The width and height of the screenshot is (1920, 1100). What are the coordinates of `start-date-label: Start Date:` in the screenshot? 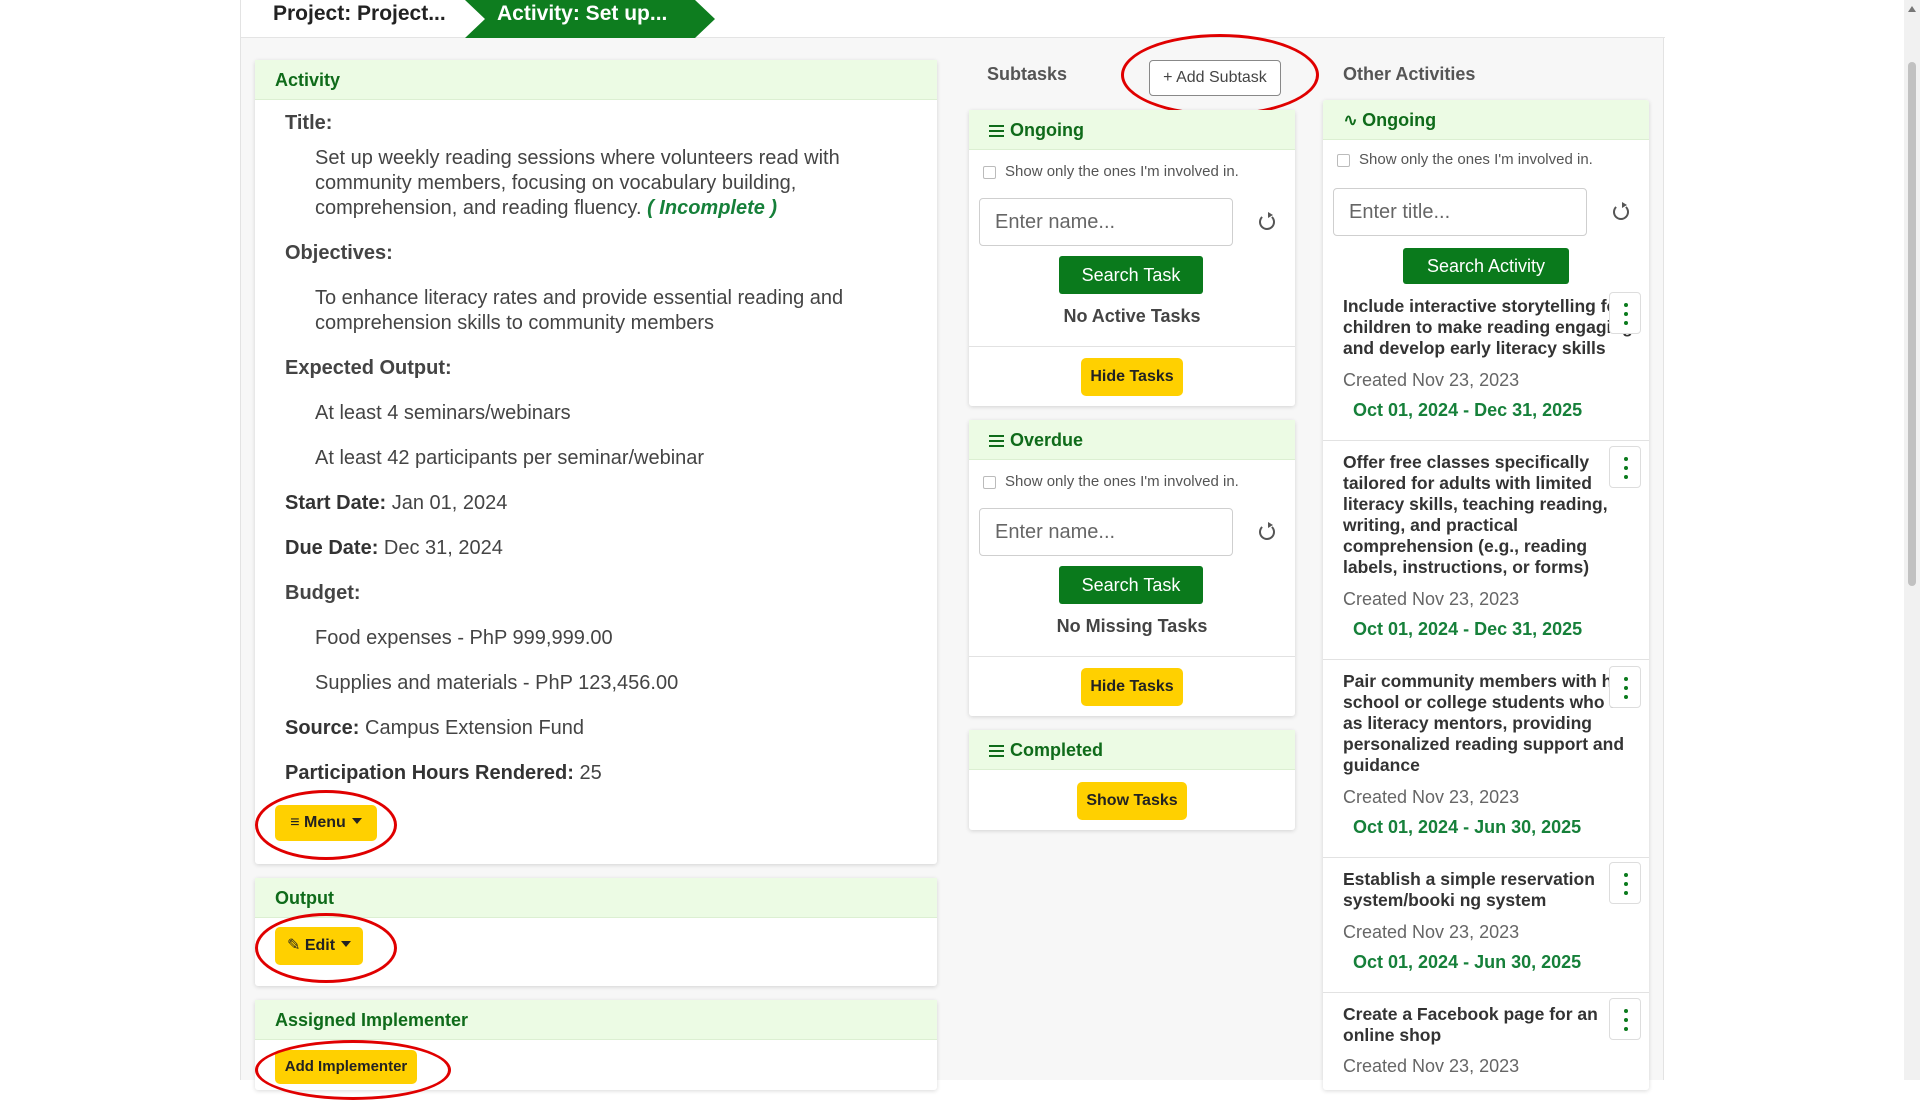 It's located at (336, 503).